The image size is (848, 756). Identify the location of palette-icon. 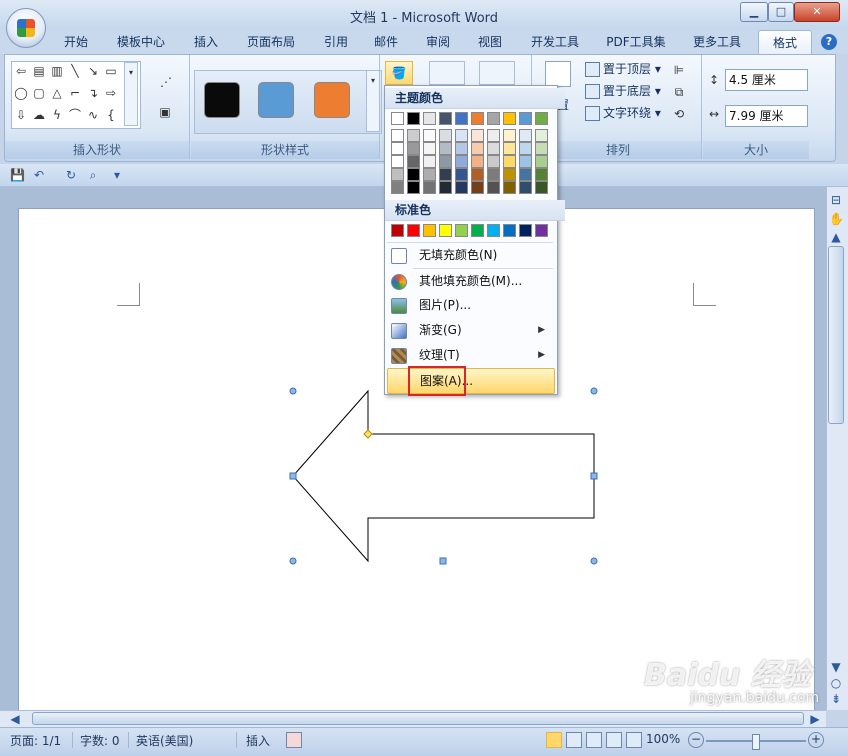
(399, 282).